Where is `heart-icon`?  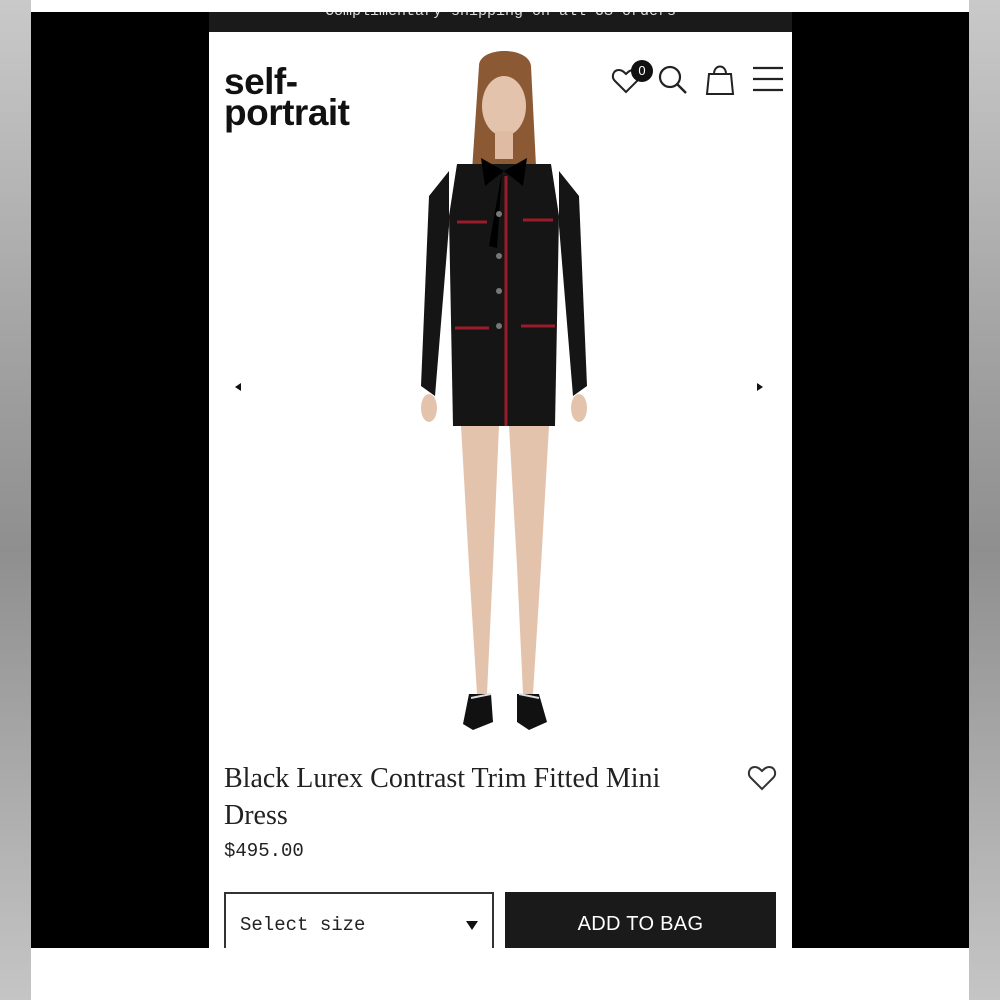 heart-icon is located at coordinates (762, 778).